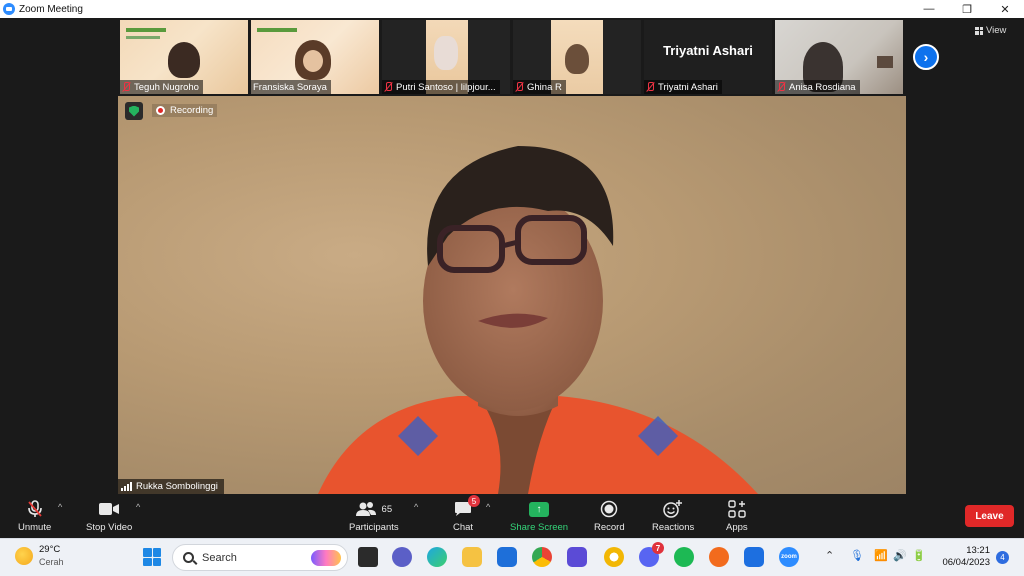 The height and width of the screenshot is (576, 1024). I want to click on participant-thumb: Anisa Rosdiana, so click(839, 57).